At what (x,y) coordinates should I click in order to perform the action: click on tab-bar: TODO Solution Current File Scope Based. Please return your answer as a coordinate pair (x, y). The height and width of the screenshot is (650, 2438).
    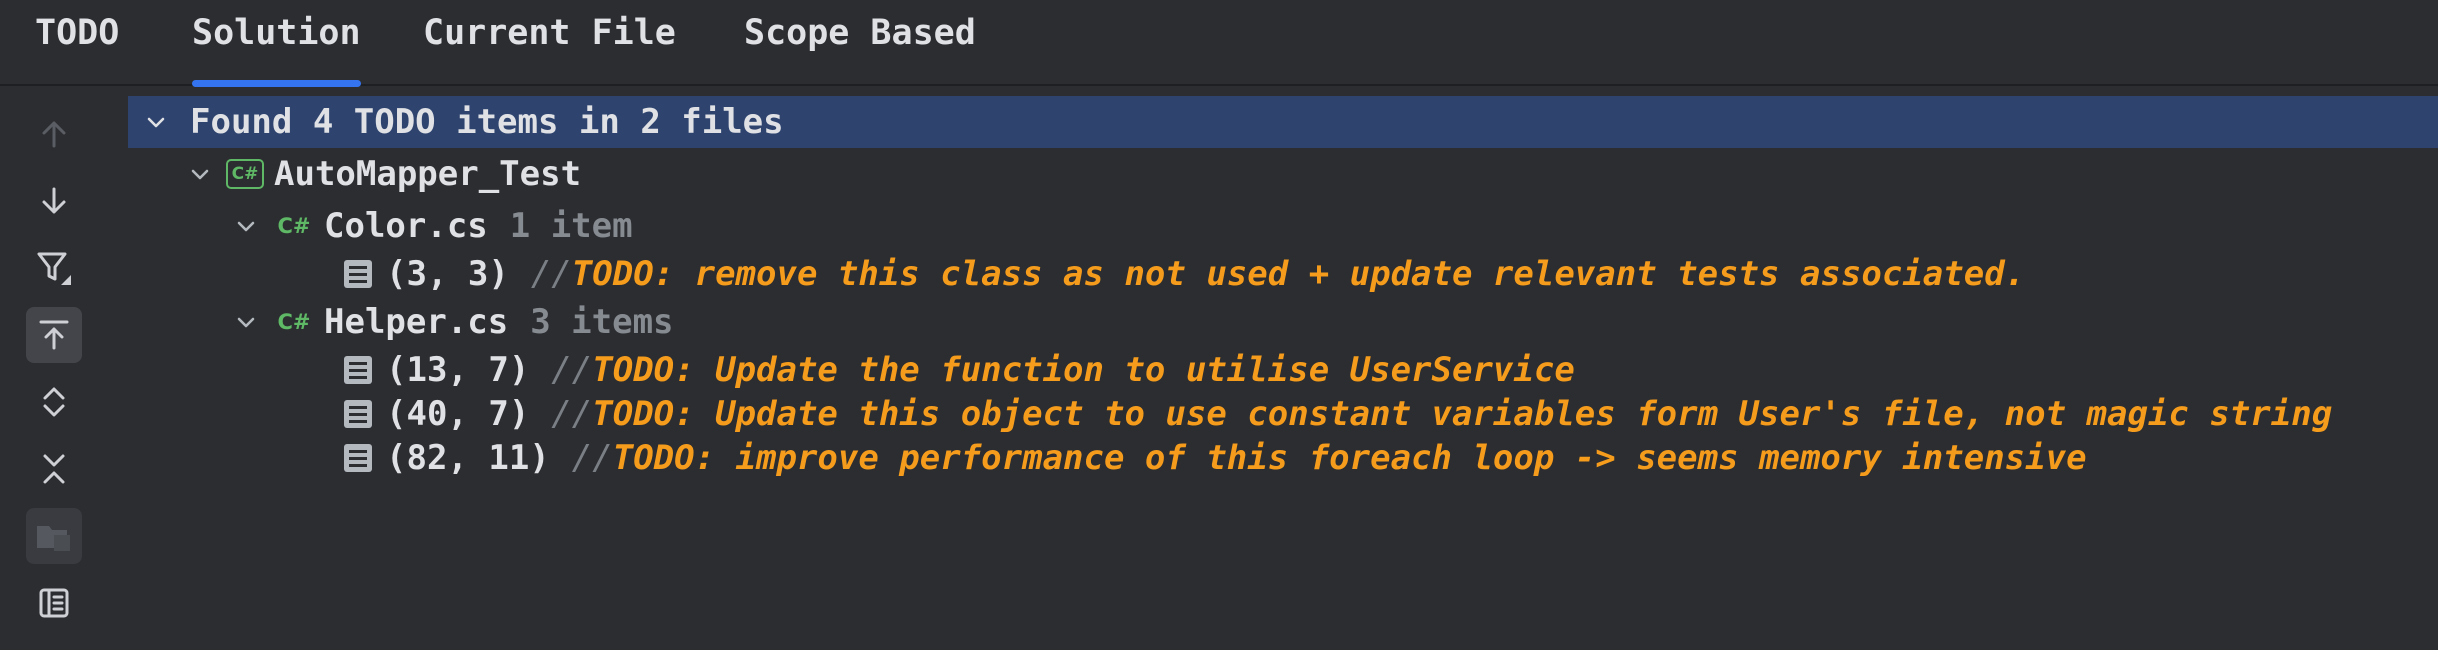
    Looking at the image, I should click on (1219, 43).